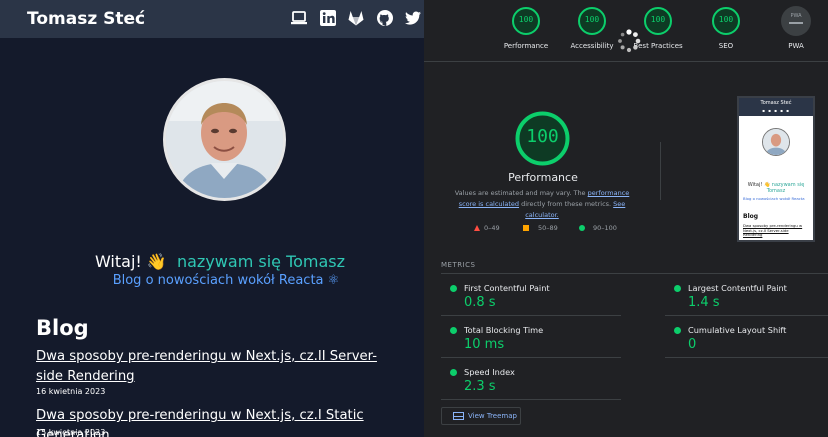 This screenshot has height=437, width=828. What do you see at coordinates (531, 295) in the screenshot?
I see `metric-first-contentful-paint: First Contentful Paint 0.8 s` at bounding box center [531, 295].